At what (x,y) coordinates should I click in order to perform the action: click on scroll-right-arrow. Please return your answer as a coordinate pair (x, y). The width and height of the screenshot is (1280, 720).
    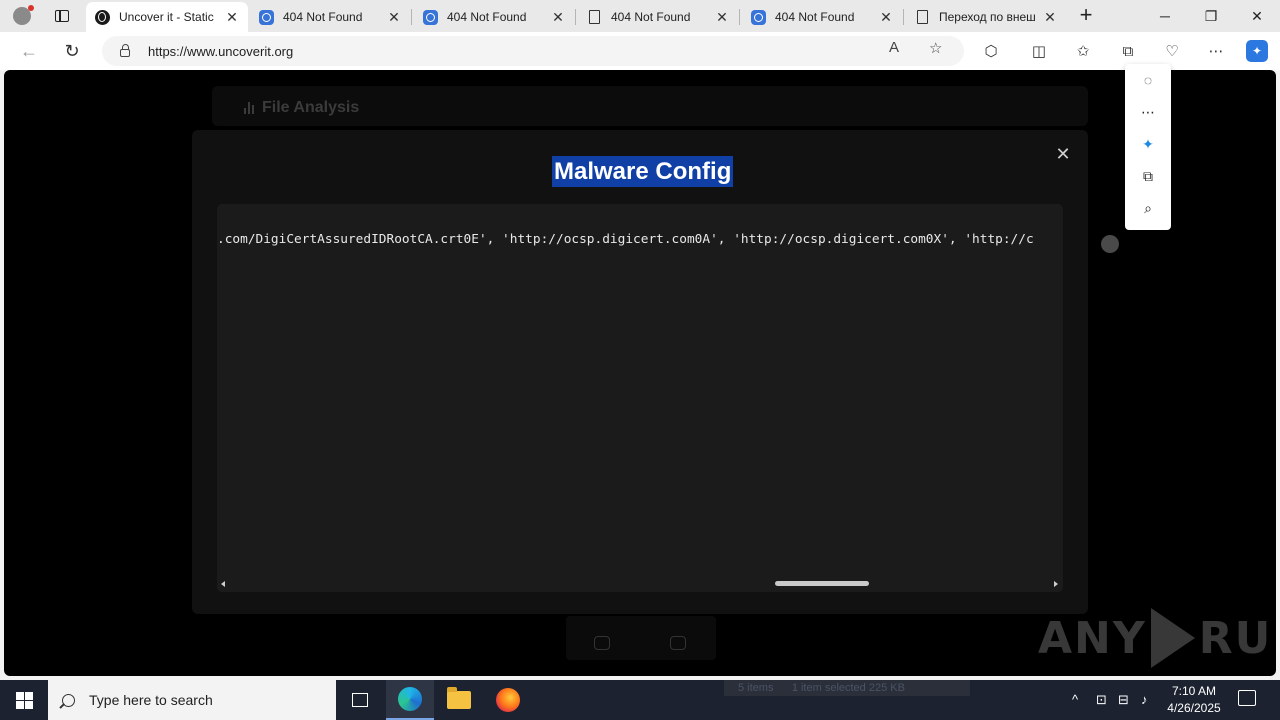
    Looking at the image, I should click on (1056, 584).